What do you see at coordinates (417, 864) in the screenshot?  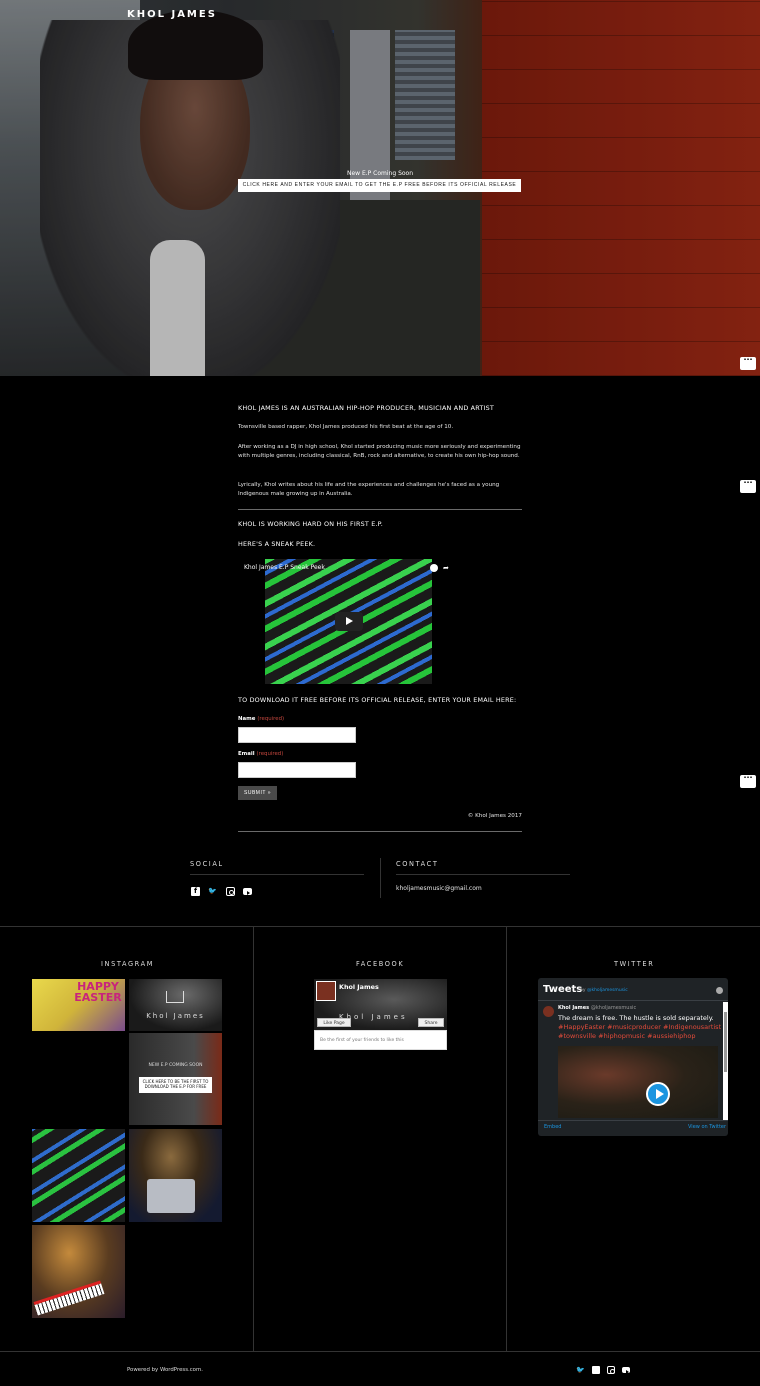 I see `contact-title: CONTACT` at bounding box center [417, 864].